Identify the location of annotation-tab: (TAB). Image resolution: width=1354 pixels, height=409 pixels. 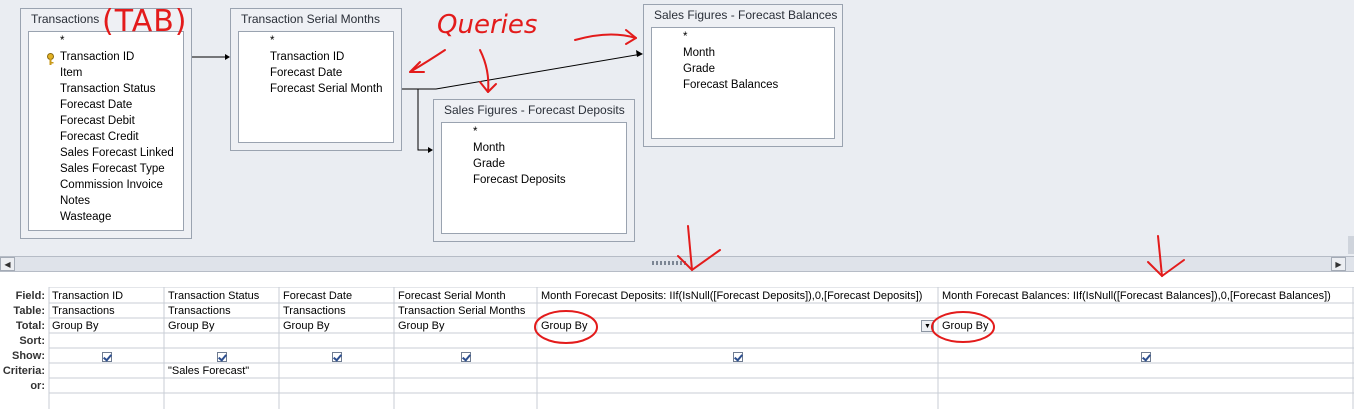
(145, 21).